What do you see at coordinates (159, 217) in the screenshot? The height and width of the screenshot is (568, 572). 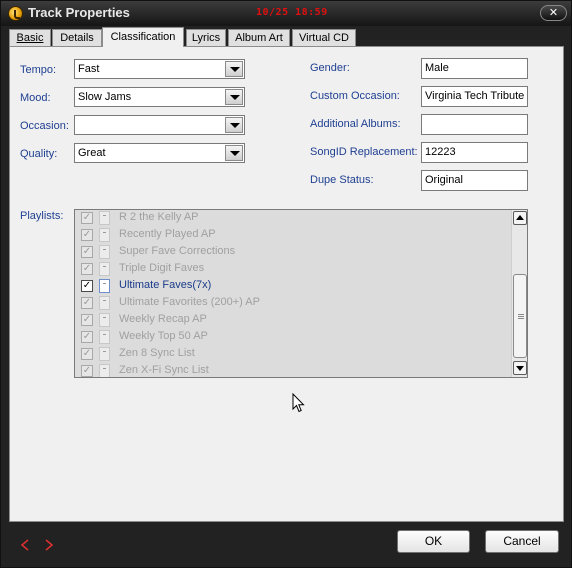 I see `playlist-name: R 2 the Kelly AP` at bounding box center [159, 217].